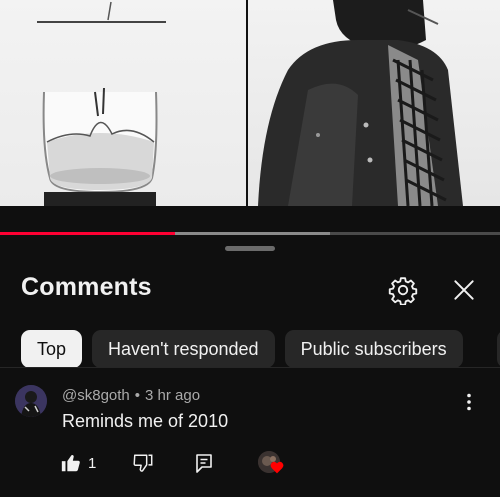 The image size is (500, 497). I want to click on close-button, so click(464, 290).